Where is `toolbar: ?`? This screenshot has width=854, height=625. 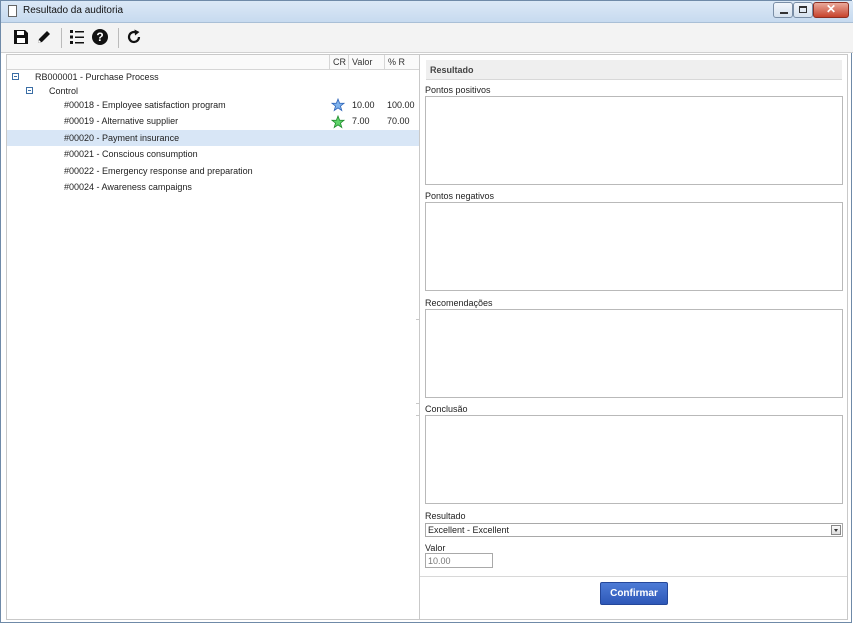 toolbar: ? is located at coordinates (427, 38).